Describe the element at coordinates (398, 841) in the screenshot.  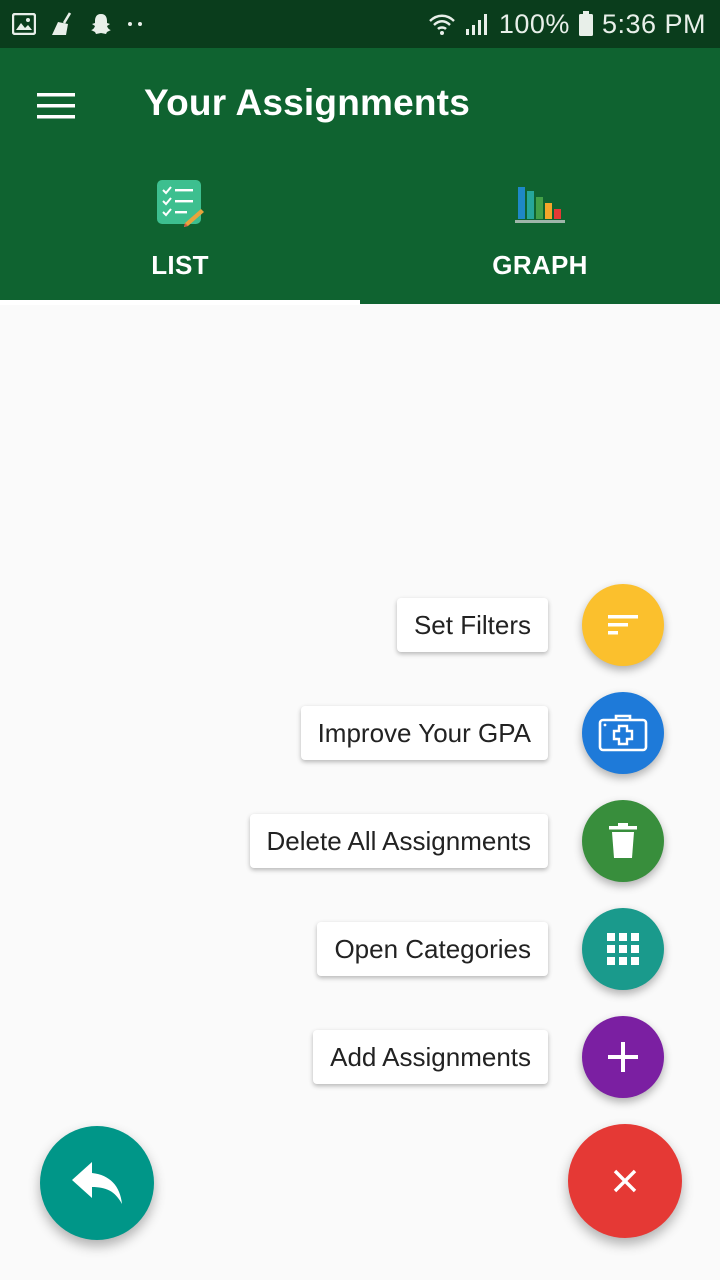
I see `delete-all-label: Delete All Assignments` at that location.